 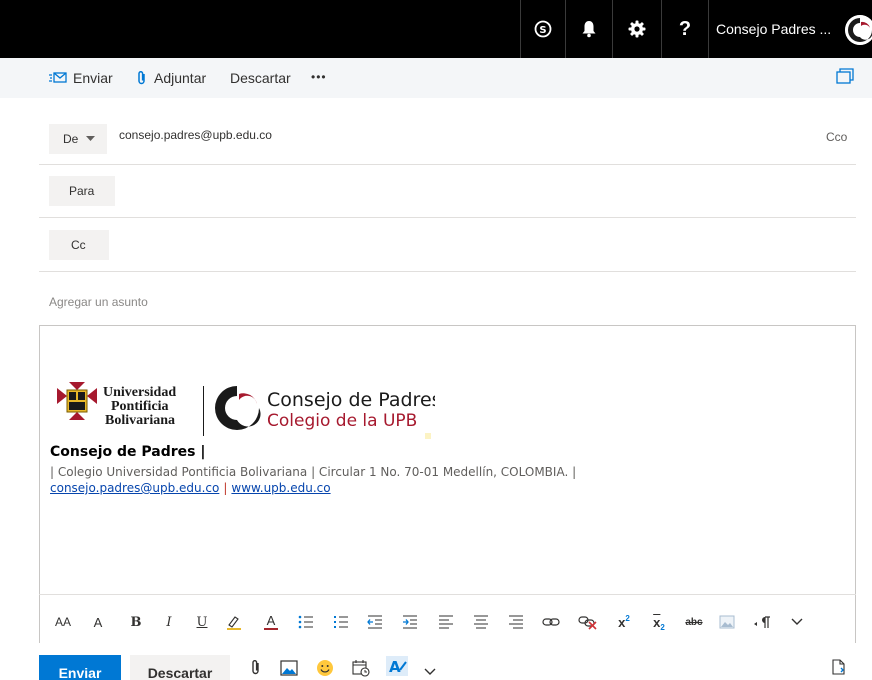 I want to click on italic-button: I, so click(x=169, y=622).